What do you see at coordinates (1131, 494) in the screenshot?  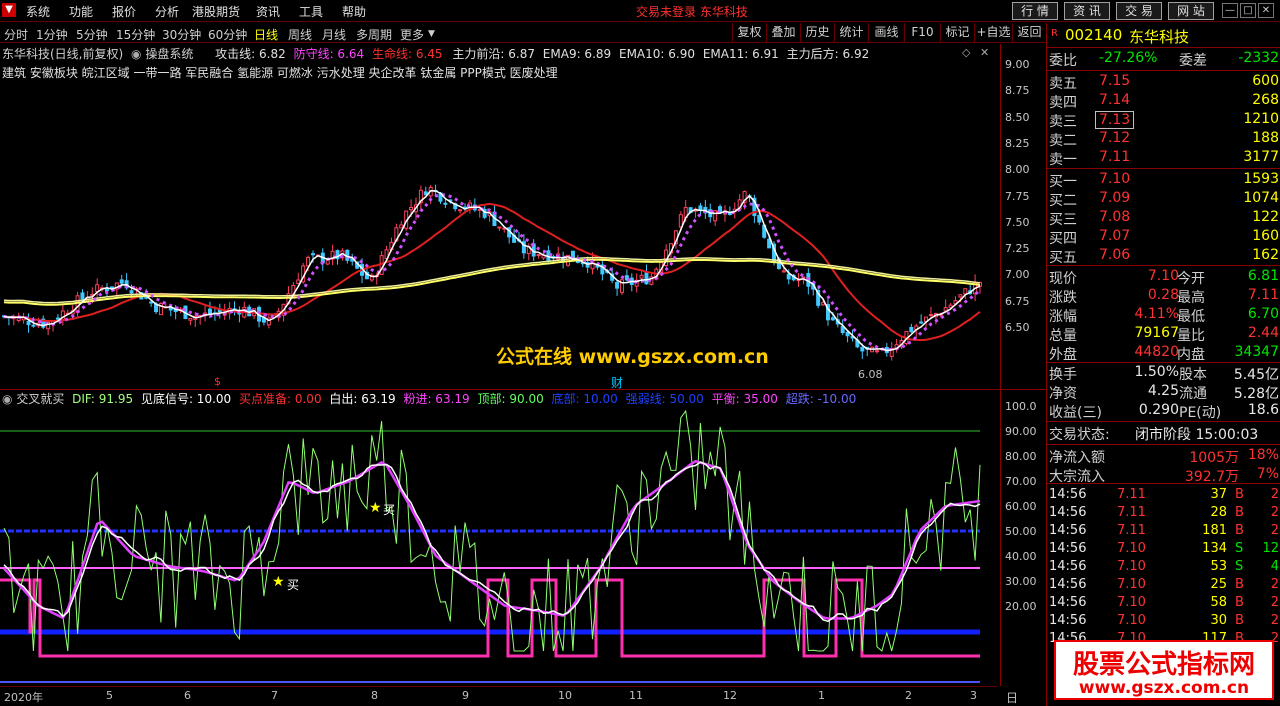 I see `tick-price: 7.11` at bounding box center [1131, 494].